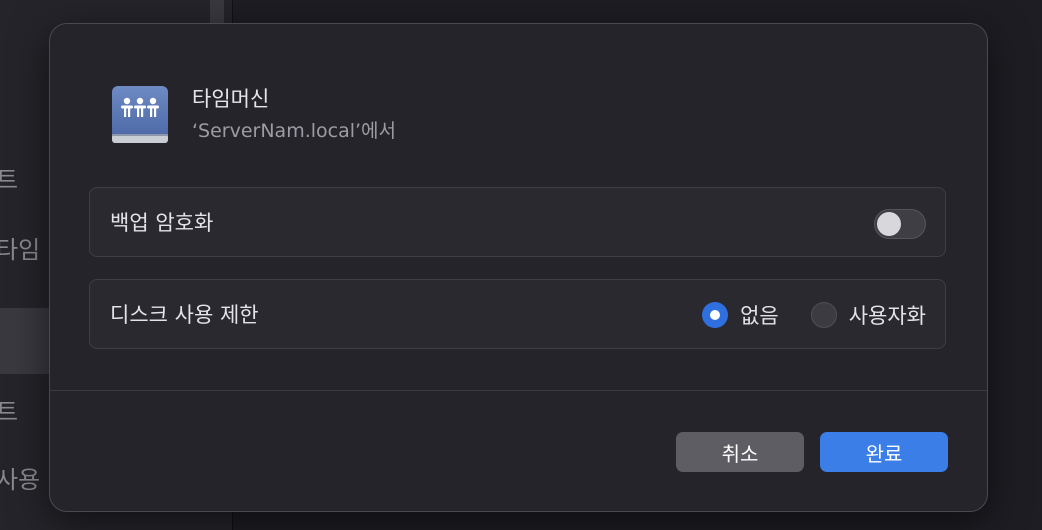  Describe the element at coordinates (231, 99) in the screenshot. I see `dialog-title: 타임머신` at that location.